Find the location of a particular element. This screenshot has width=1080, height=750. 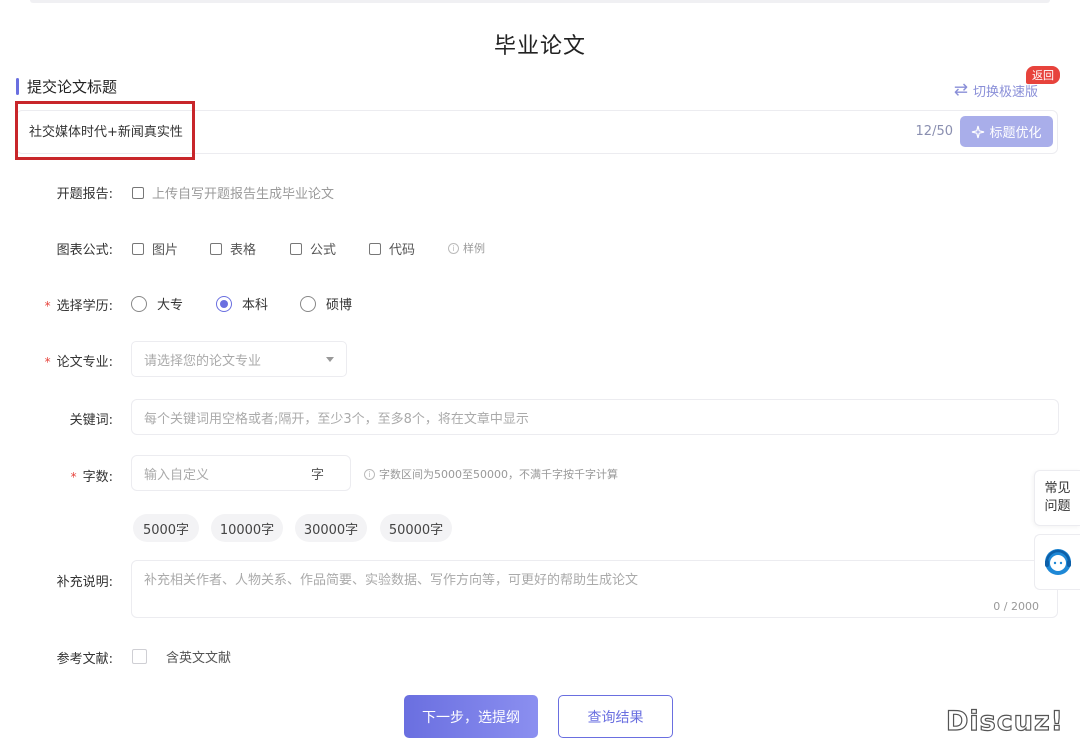

sample-link: i 样例 is located at coordinates (466, 248).